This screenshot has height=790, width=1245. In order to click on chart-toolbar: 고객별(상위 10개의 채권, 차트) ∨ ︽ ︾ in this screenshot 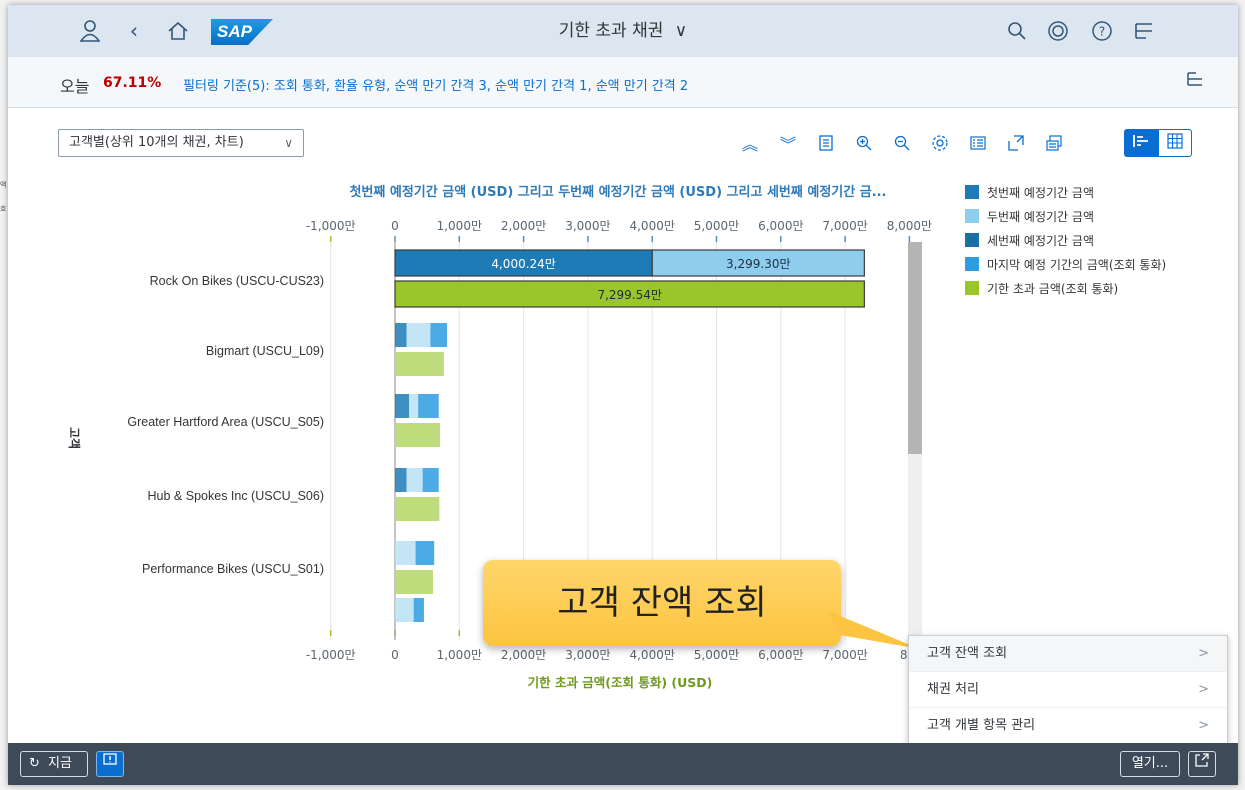, I will do `click(623, 143)`.